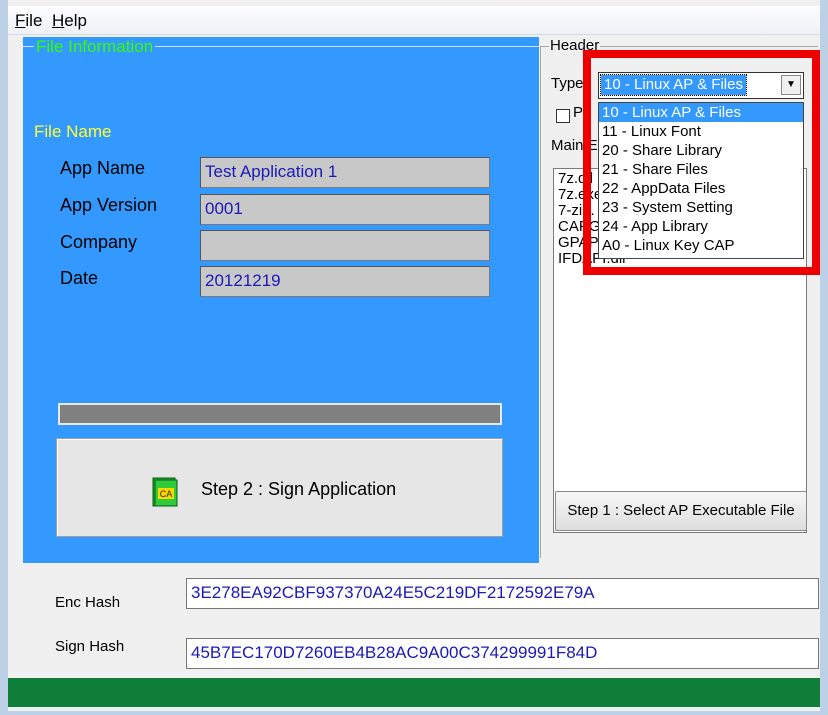 Image resolution: width=828 pixels, height=715 pixels. I want to click on certificate-icon-text: CA, so click(166, 494).